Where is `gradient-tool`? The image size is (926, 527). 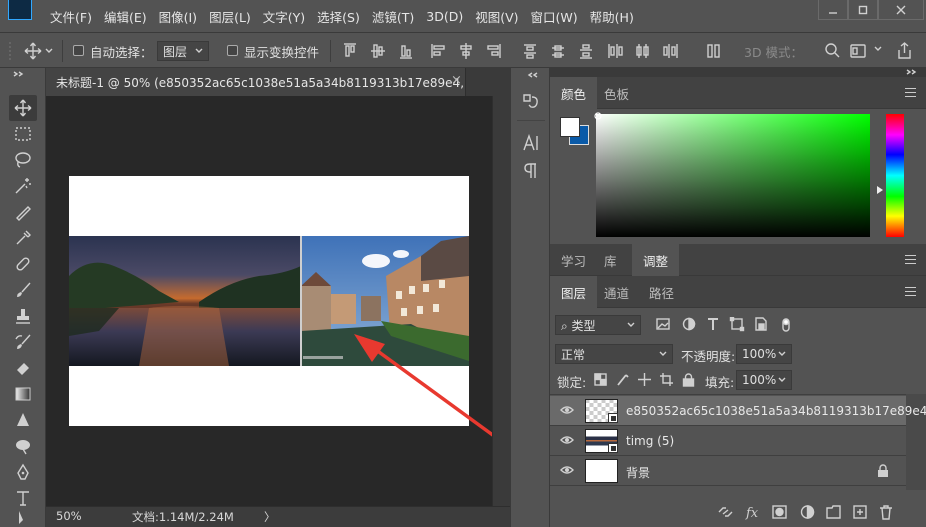
gradient-tool is located at coordinates (23, 394).